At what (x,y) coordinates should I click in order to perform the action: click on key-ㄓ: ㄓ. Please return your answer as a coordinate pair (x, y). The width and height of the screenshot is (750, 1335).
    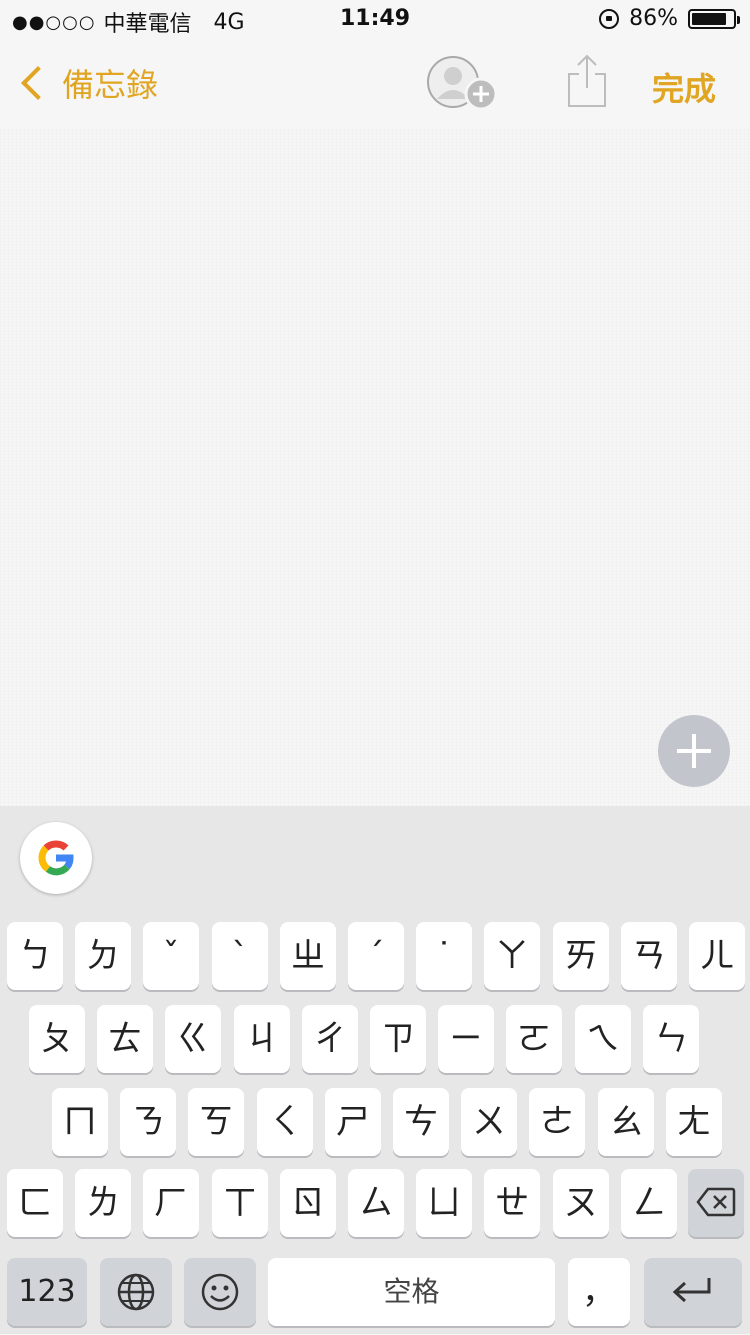
    Looking at the image, I should click on (308, 956).